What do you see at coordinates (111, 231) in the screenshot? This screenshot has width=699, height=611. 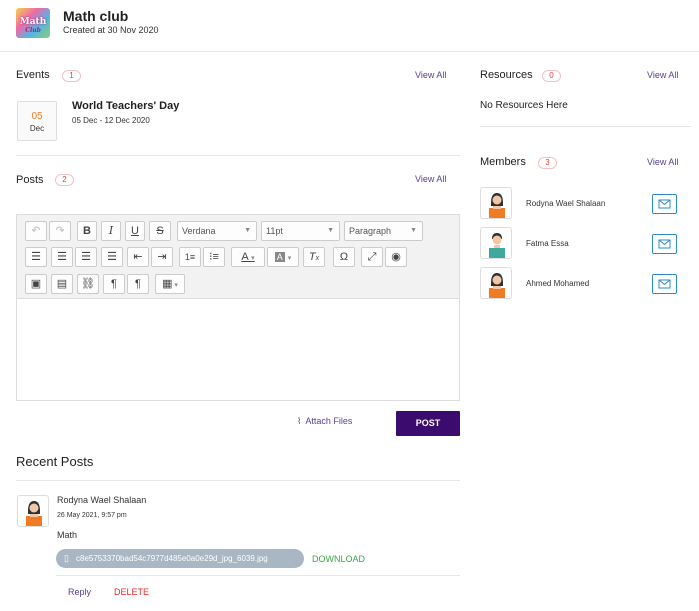 I see `italic-icon: I` at bounding box center [111, 231].